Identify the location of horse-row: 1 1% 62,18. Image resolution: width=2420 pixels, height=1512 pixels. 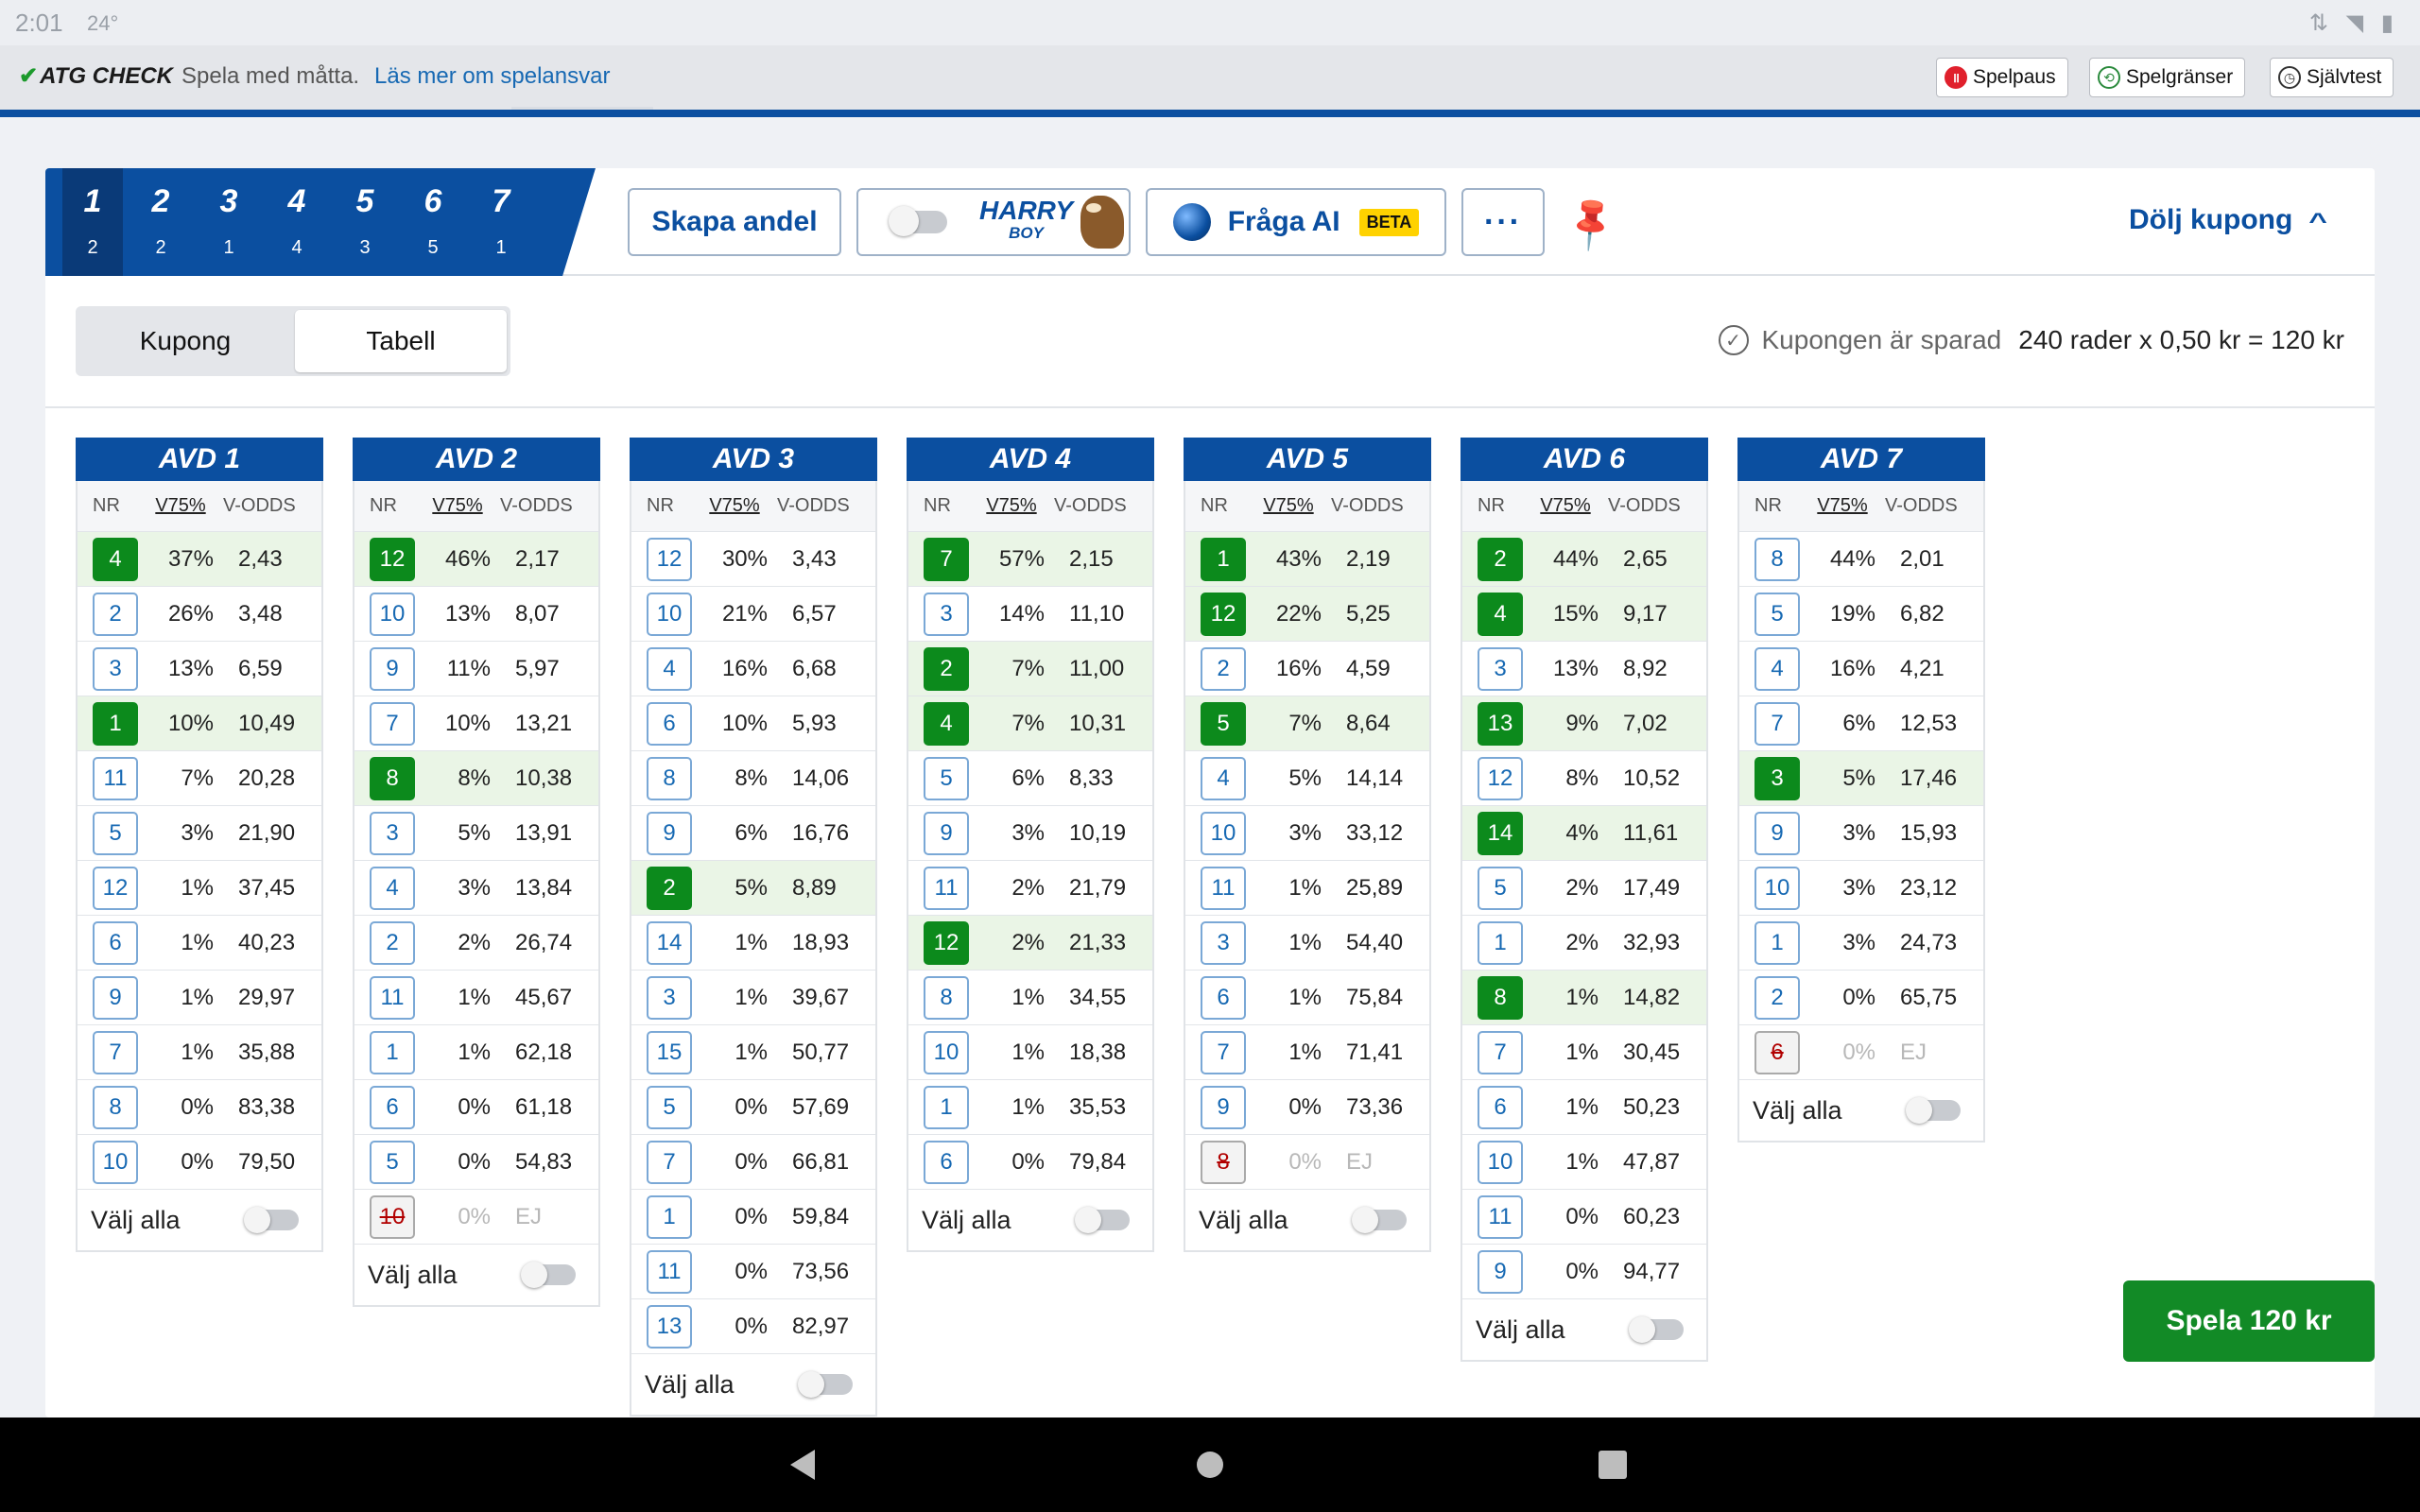
(476, 1052).